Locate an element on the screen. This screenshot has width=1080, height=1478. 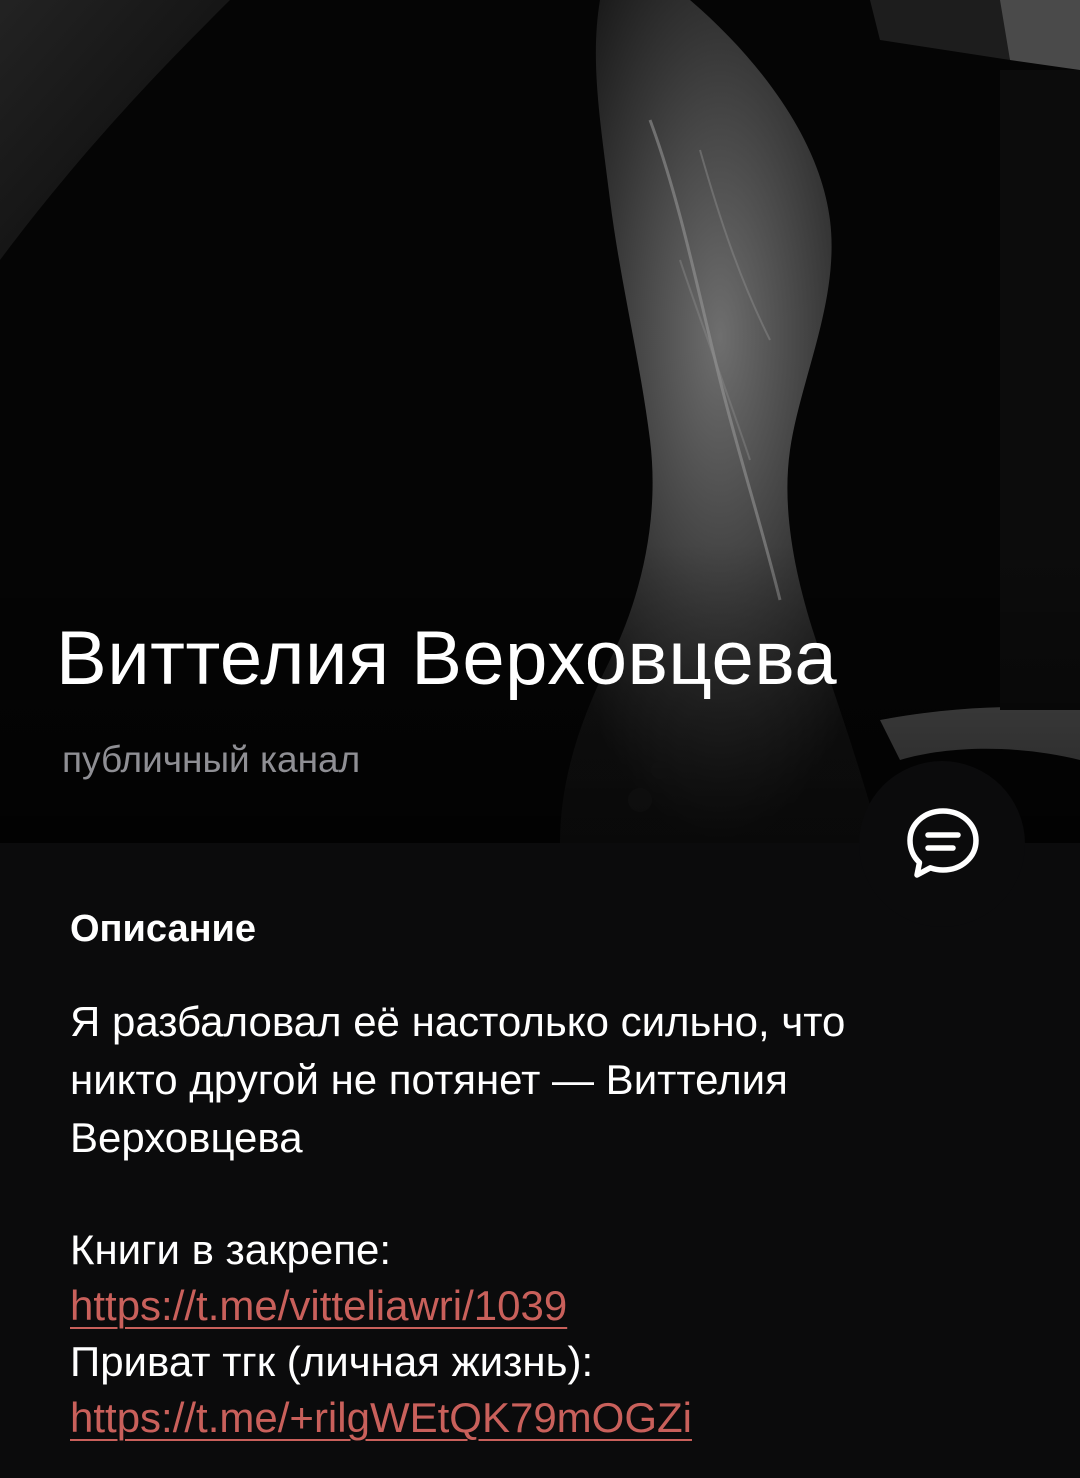
channel-name: Виттелия Верховцева is located at coordinates (447, 658).